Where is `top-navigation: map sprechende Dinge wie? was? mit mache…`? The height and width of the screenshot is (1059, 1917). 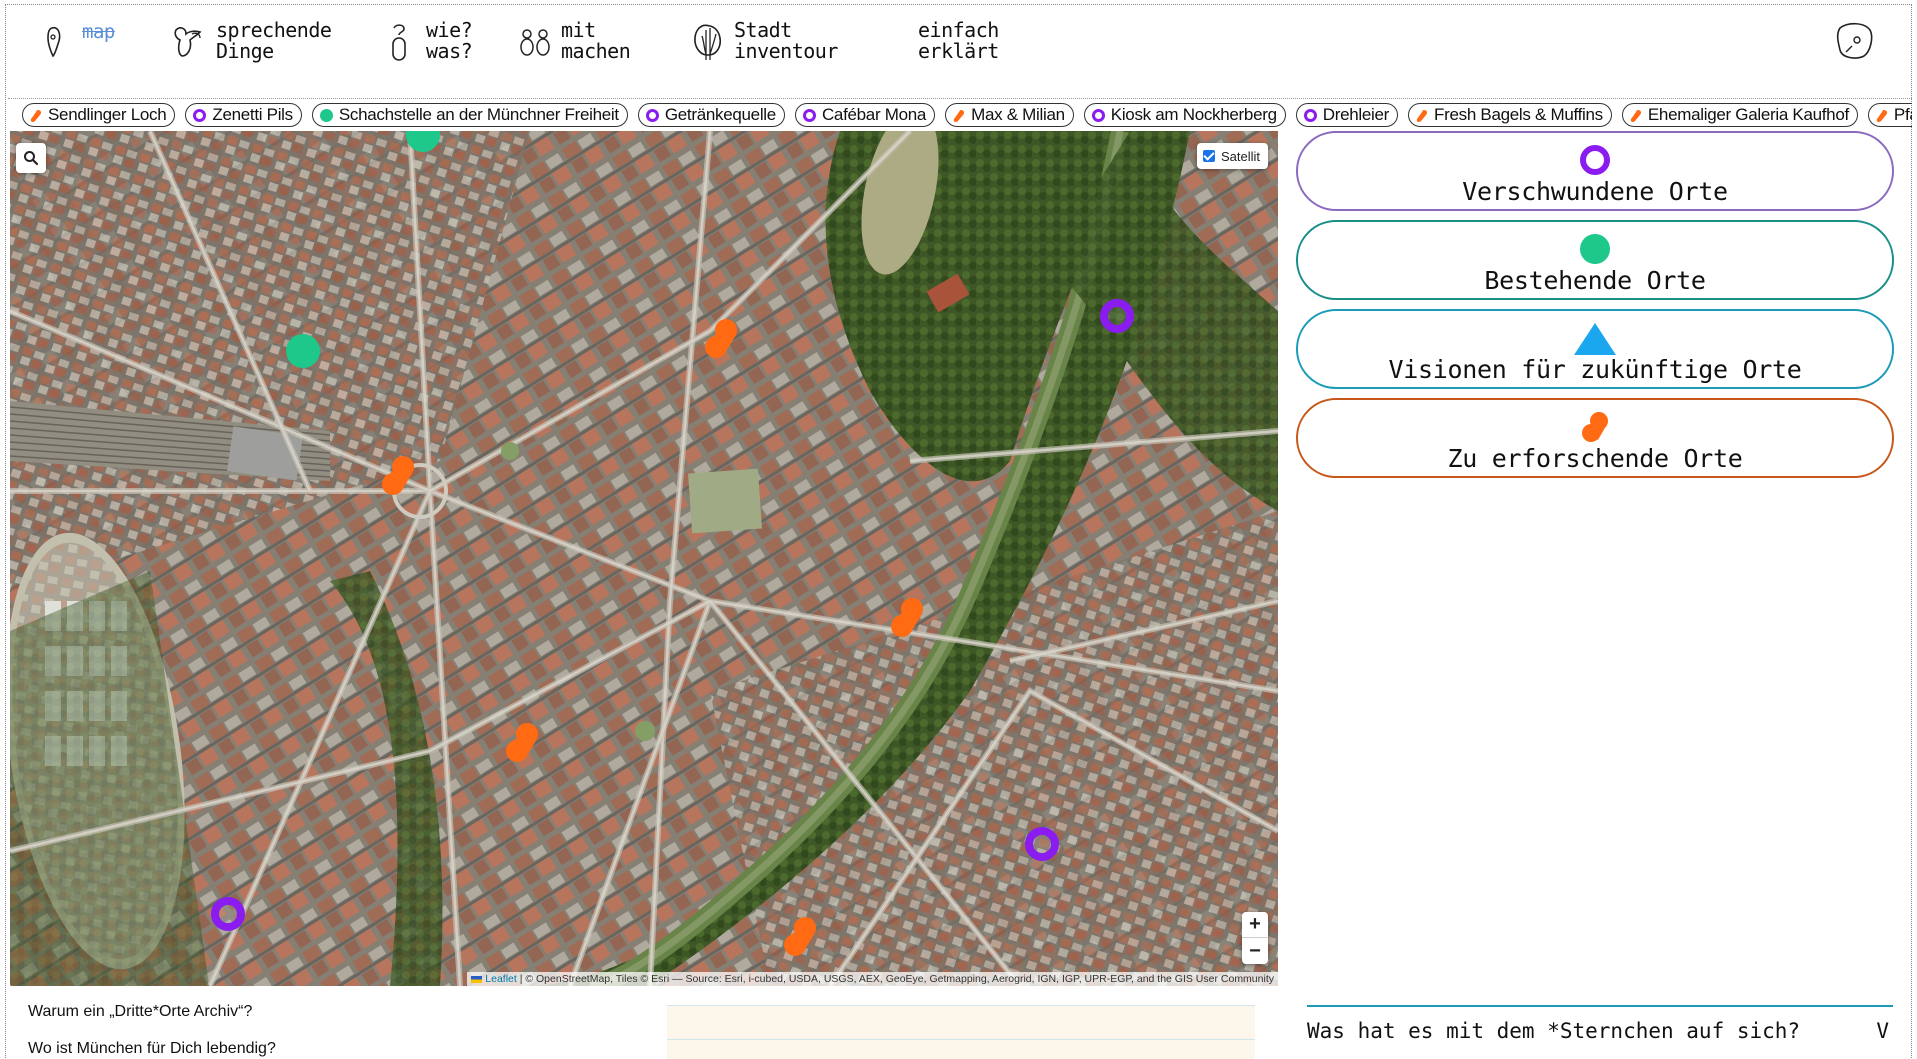 top-navigation: map sprechende Dinge wie? was? mit mache… is located at coordinates (958, 49).